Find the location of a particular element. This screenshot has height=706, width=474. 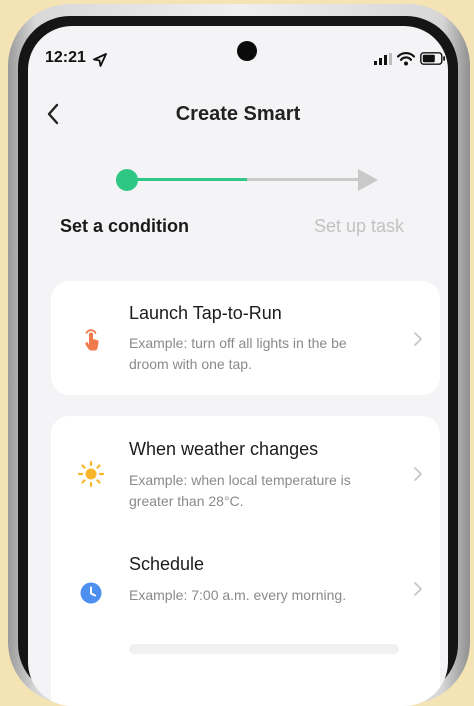

location-arrow-icon is located at coordinates (100, 60).